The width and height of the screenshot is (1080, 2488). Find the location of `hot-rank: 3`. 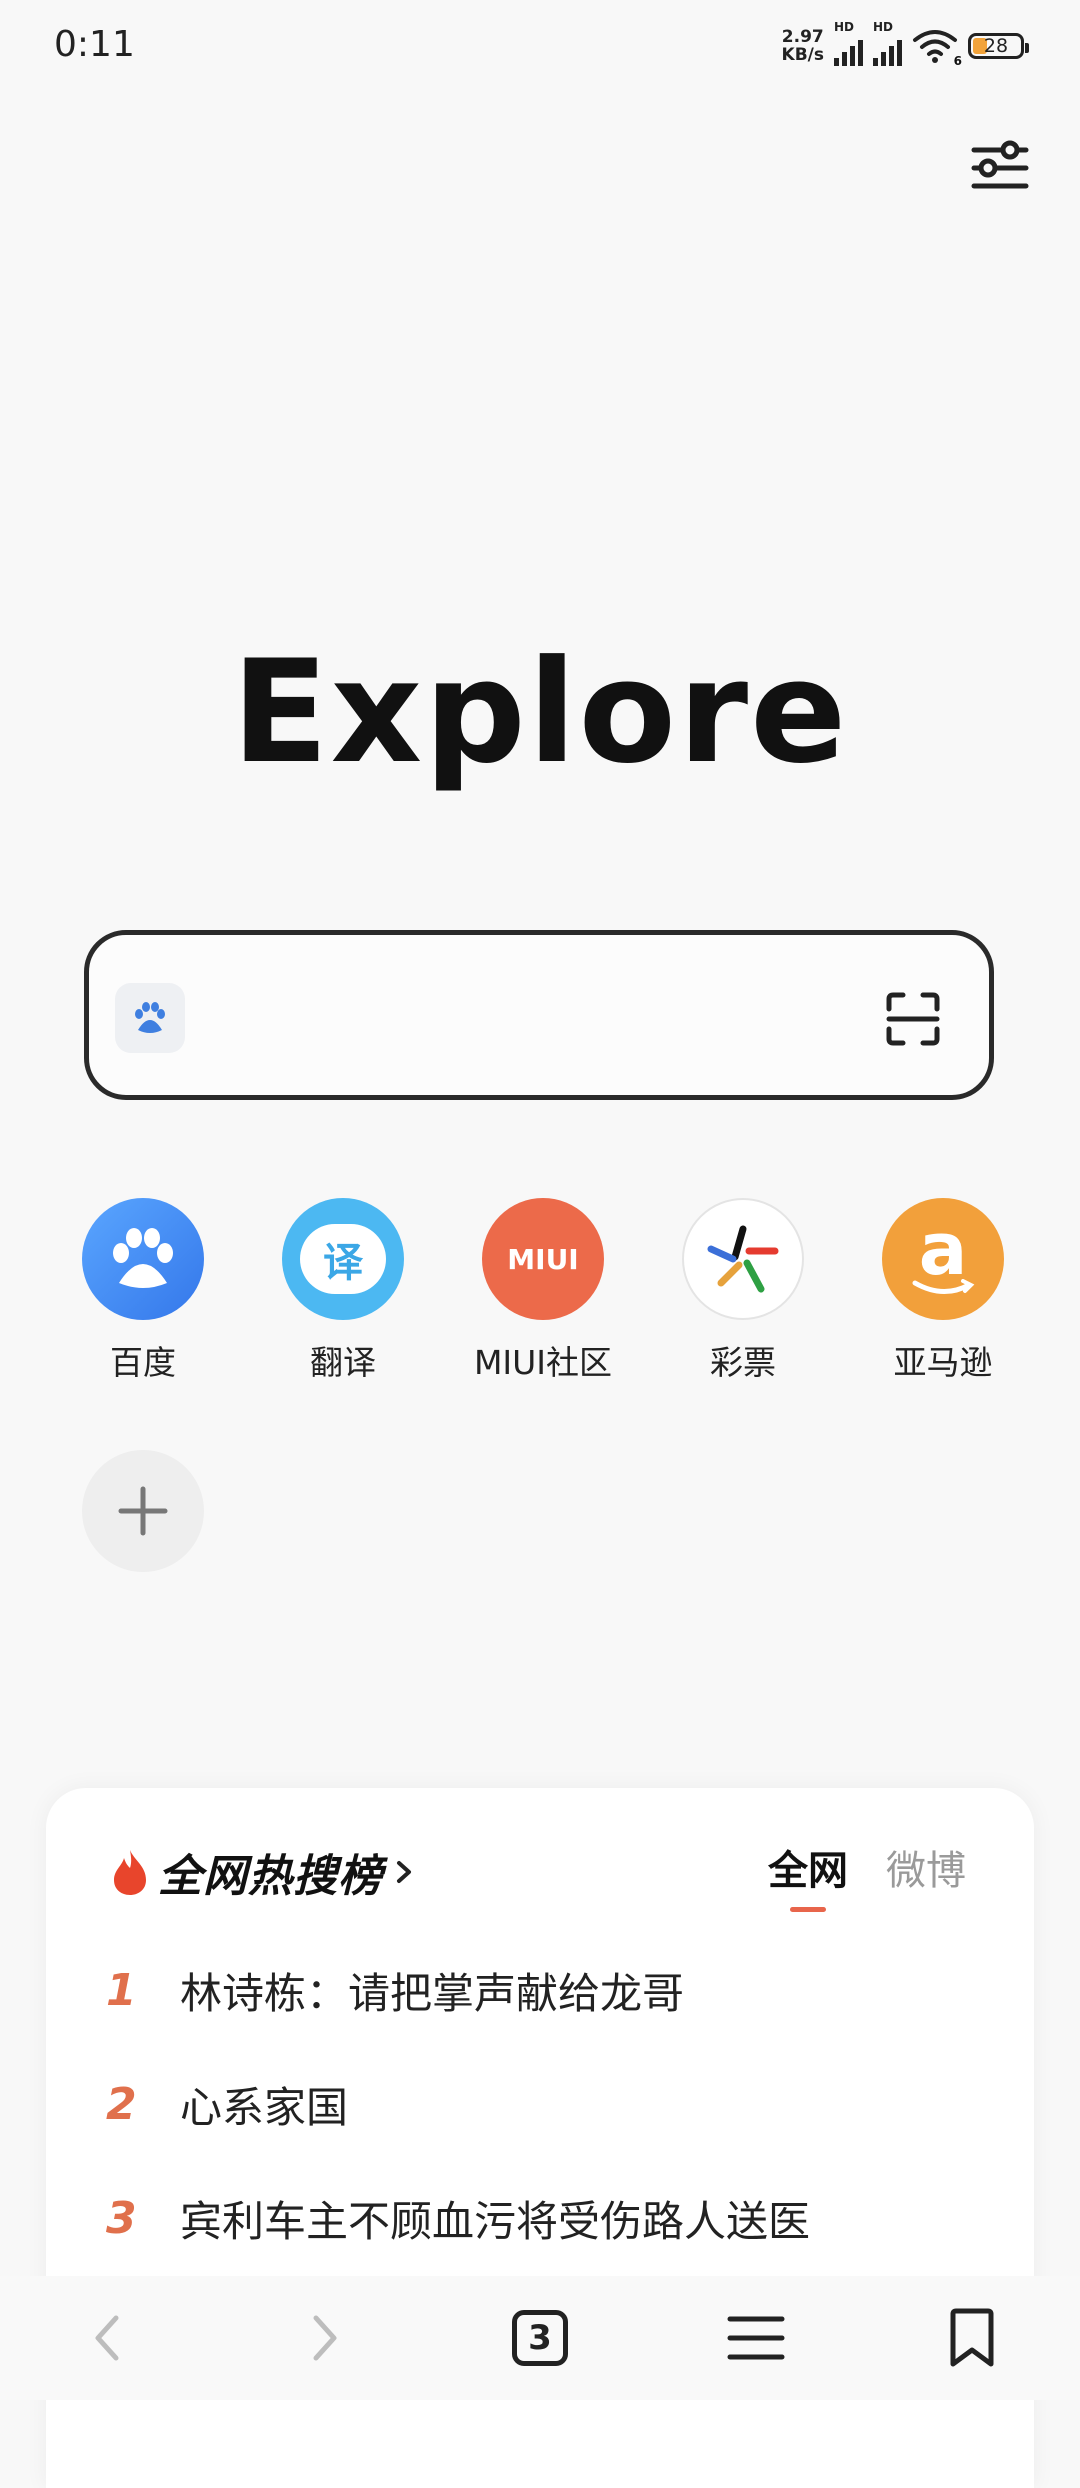

hot-rank: 3 is located at coordinates (121, 2218).